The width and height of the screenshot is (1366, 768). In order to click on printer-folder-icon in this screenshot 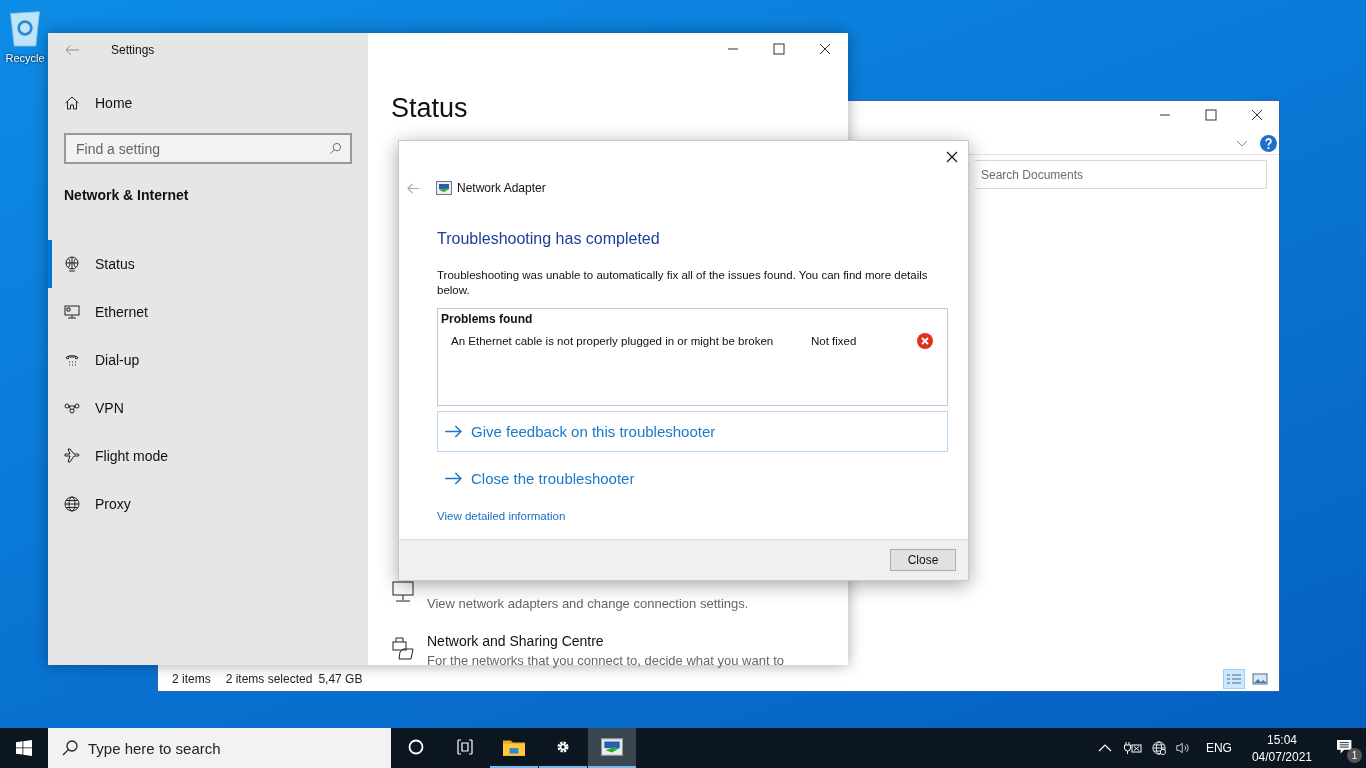, I will do `click(403, 649)`.